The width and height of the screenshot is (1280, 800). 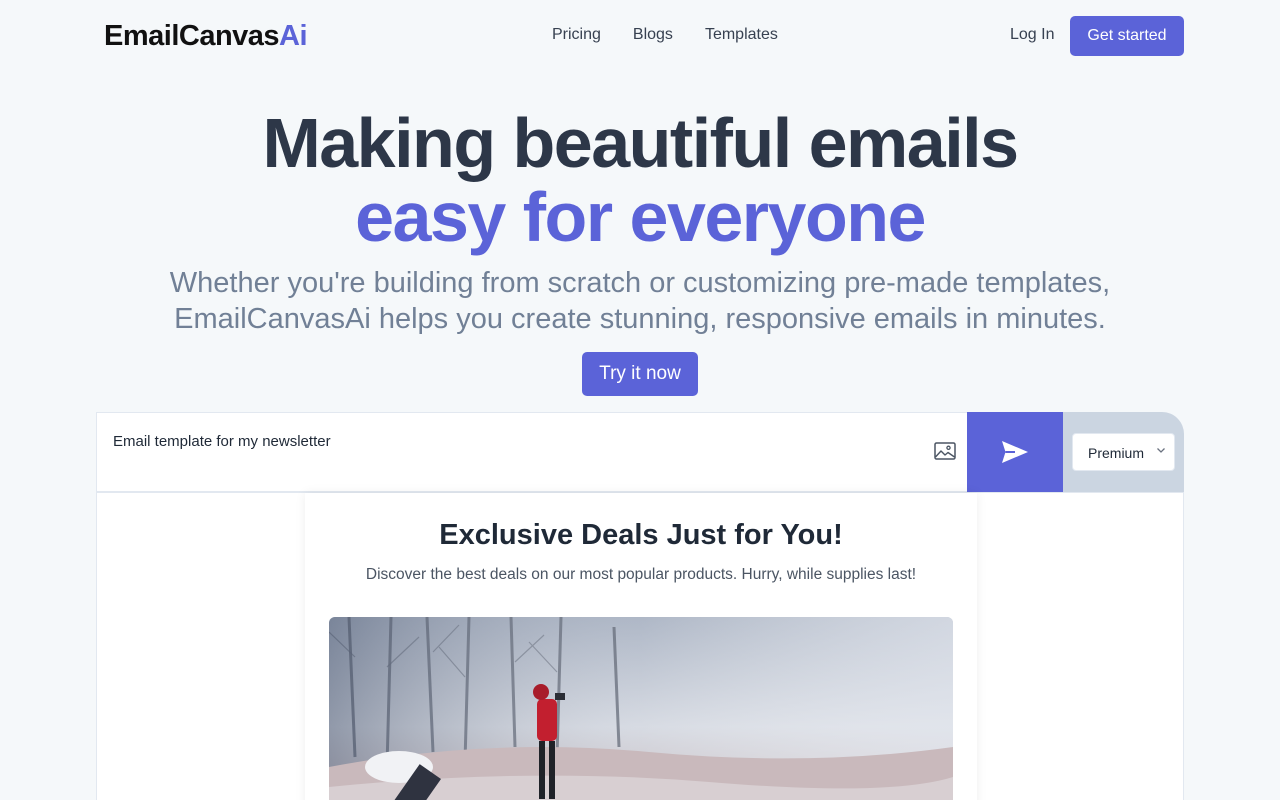 What do you see at coordinates (640, 374) in the screenshot?
I see `try-it-now-button: Try it now` at bounding box center [640, 374].